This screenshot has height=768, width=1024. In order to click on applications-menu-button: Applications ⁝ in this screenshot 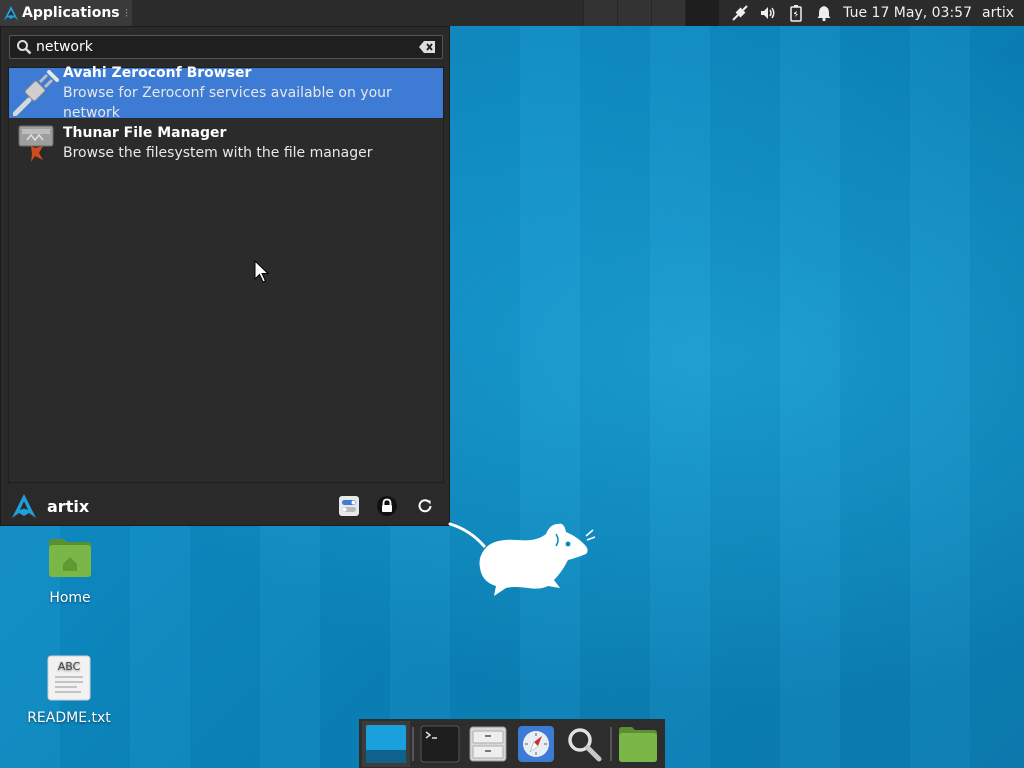, I will do `click(66, 13)`.